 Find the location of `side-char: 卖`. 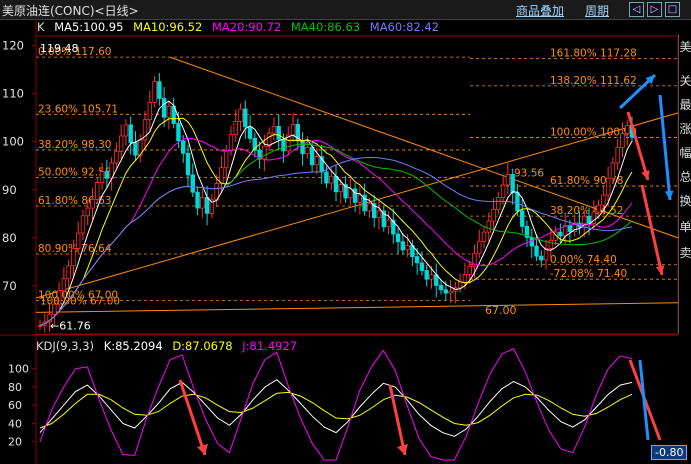

side-char: 卖 is located at coordinates (685, 253).